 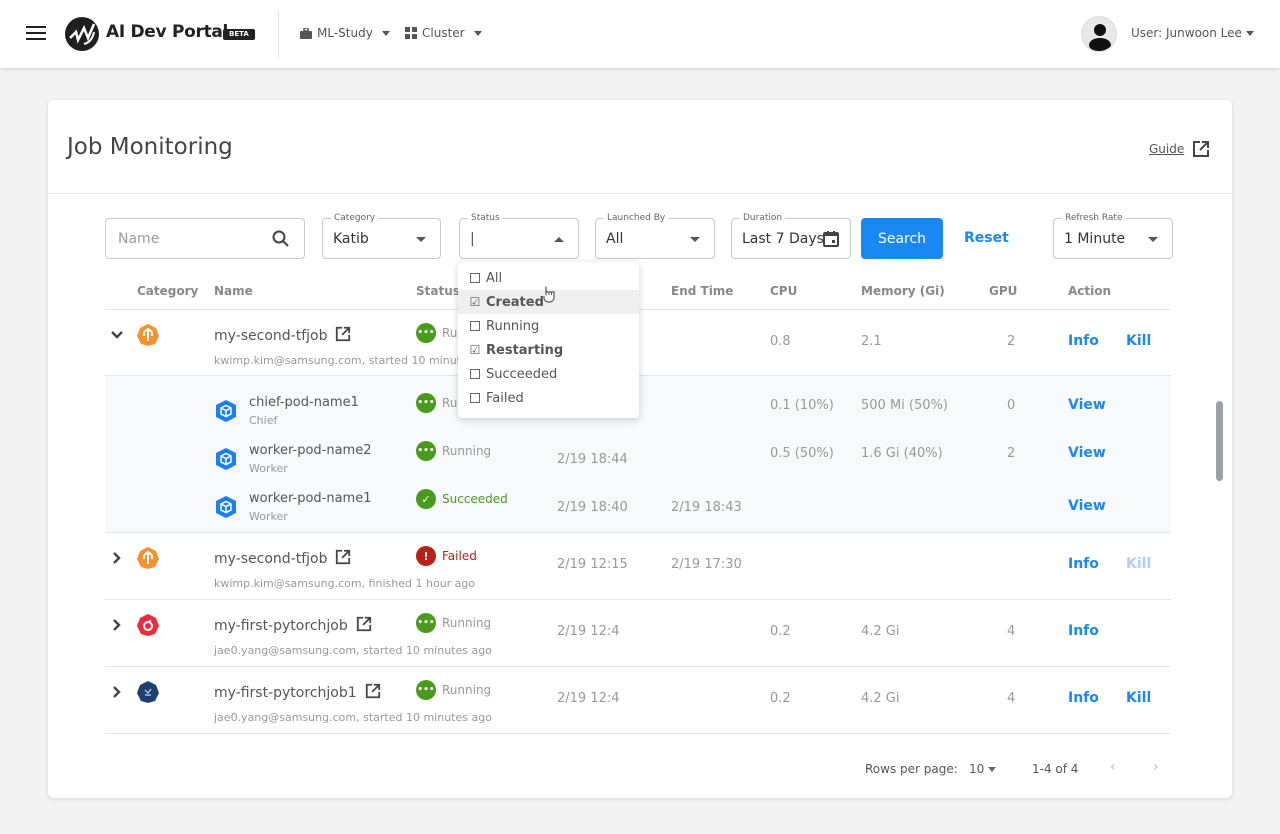 I want to click on refresh-rate-select: Refresh Rate 1 Minute, so click(x=1113, y=235).